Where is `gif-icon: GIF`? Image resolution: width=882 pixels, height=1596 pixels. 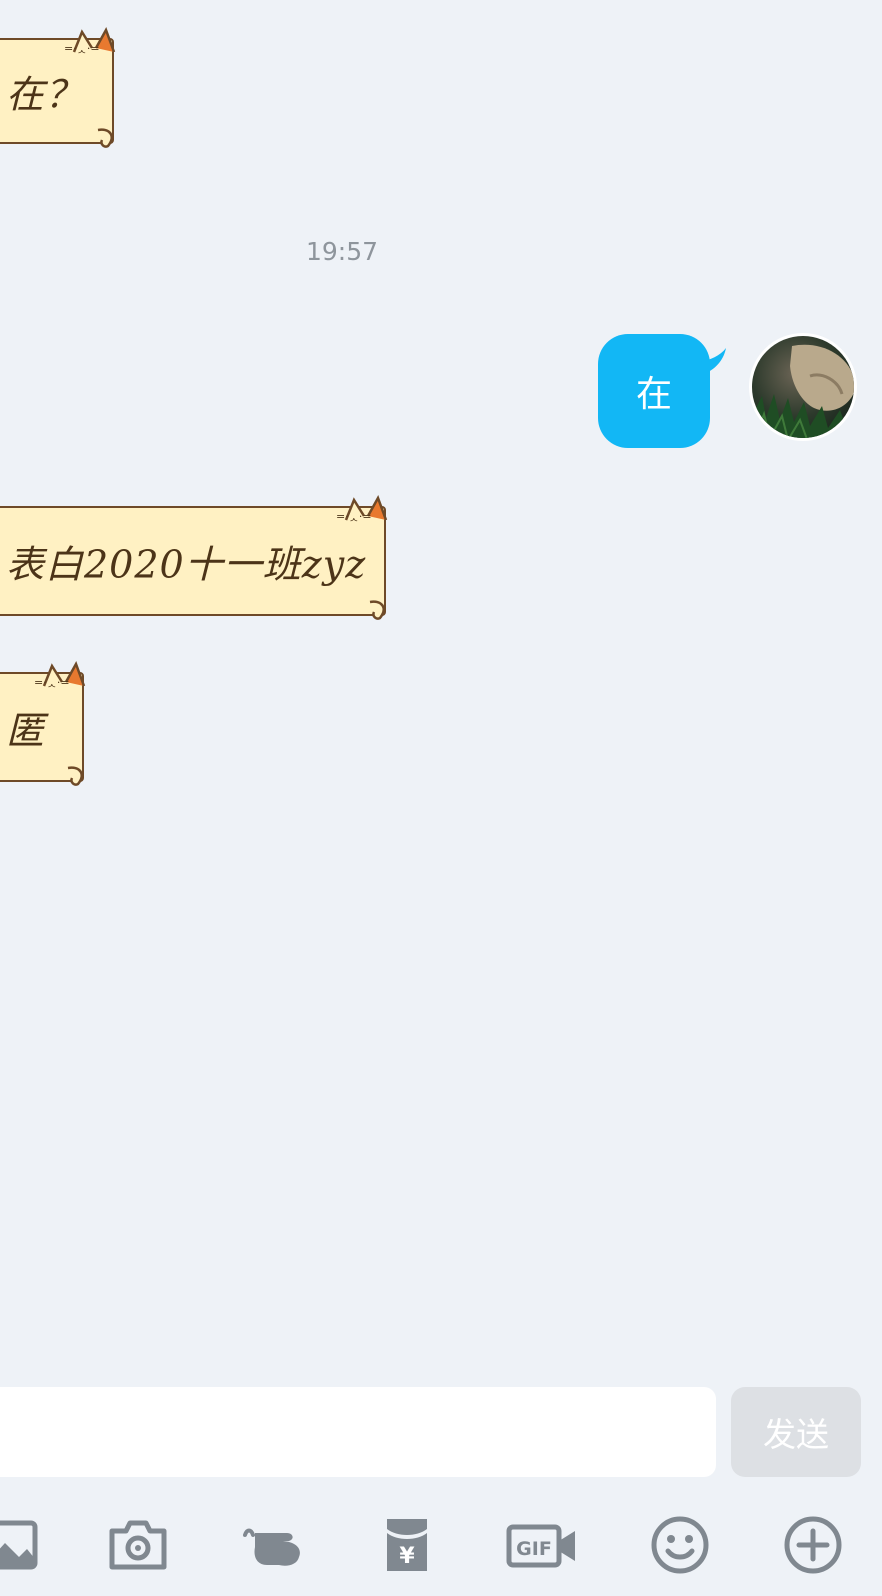
gif-icon: GIF is located at coordinates (540, 1546).